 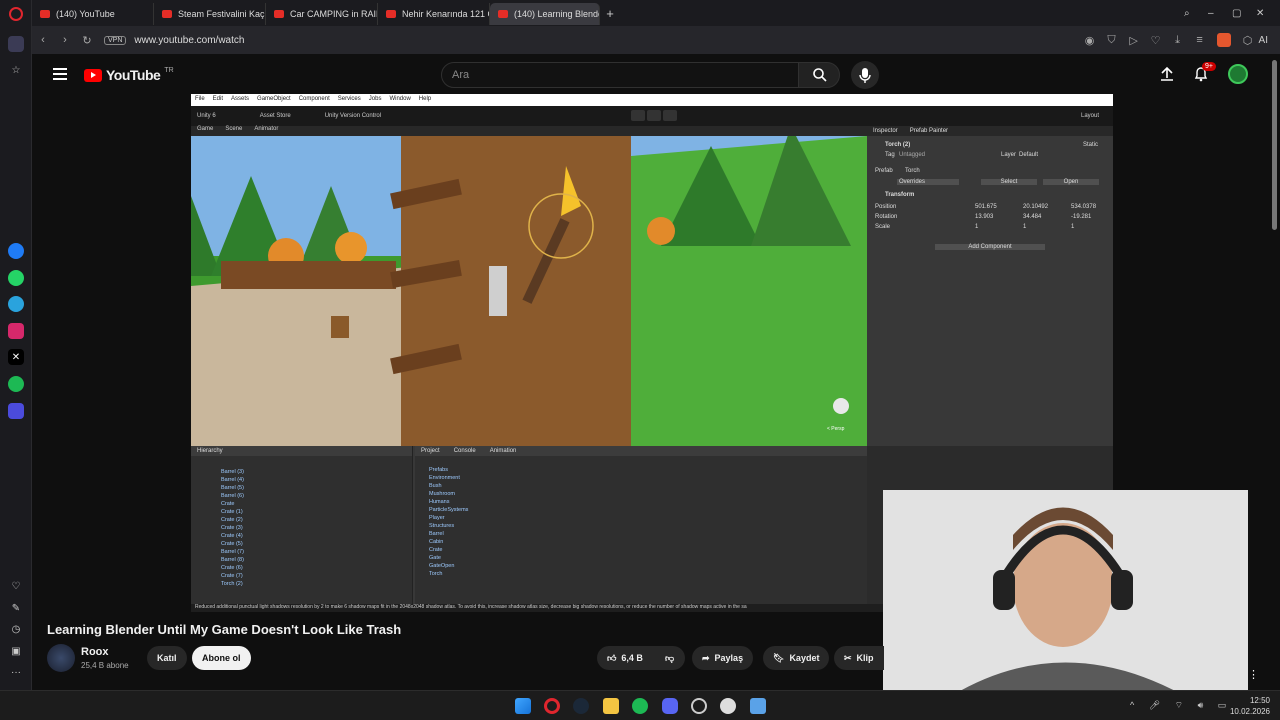 I want to click on like-button: 👍︎ 6,4 B, so click(x=627, y=658).